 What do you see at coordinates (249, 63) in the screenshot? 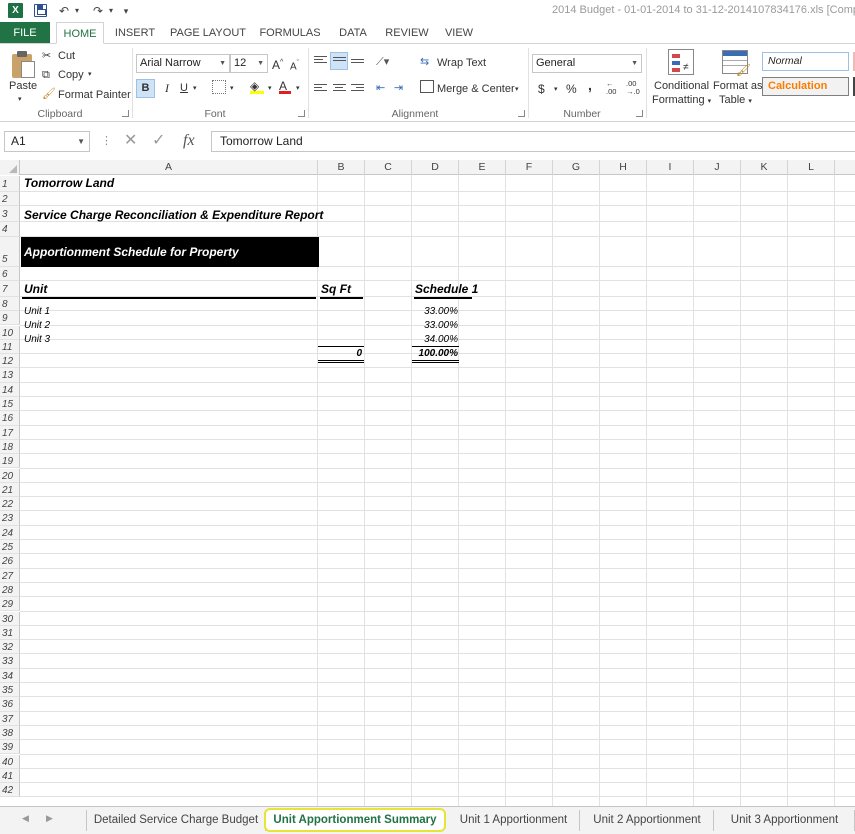
I see `font-size-select: 12 ▼` at bounding box center [249, 63].